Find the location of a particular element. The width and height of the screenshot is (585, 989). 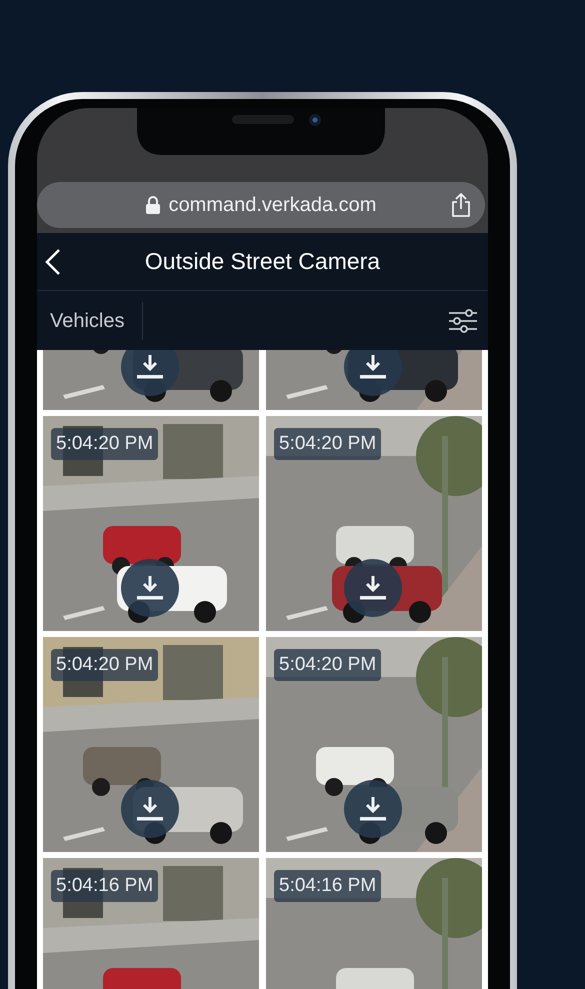

filter-icon is located at coordinates (463, 320).